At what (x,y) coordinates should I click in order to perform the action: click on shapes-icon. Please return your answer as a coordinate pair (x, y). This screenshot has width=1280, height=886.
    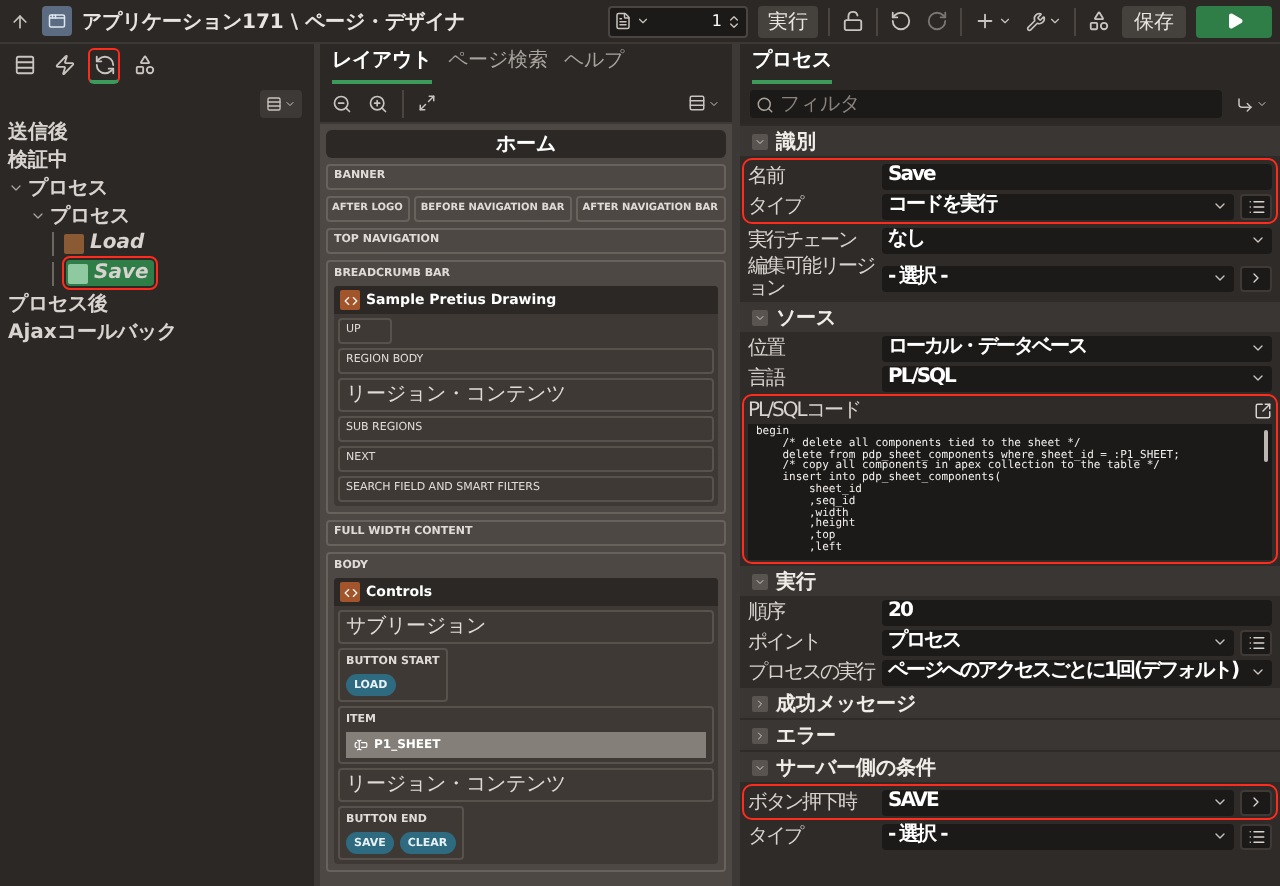
    Looking at the image, I should click on (1099, 21).